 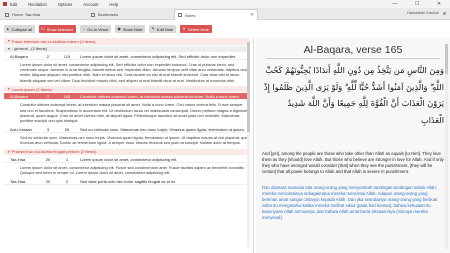 What do you see at coordinates (44, 14) in the screenshot?
I see `tab-home: Home: Taa-Haa` at bounding box center [44, 14].